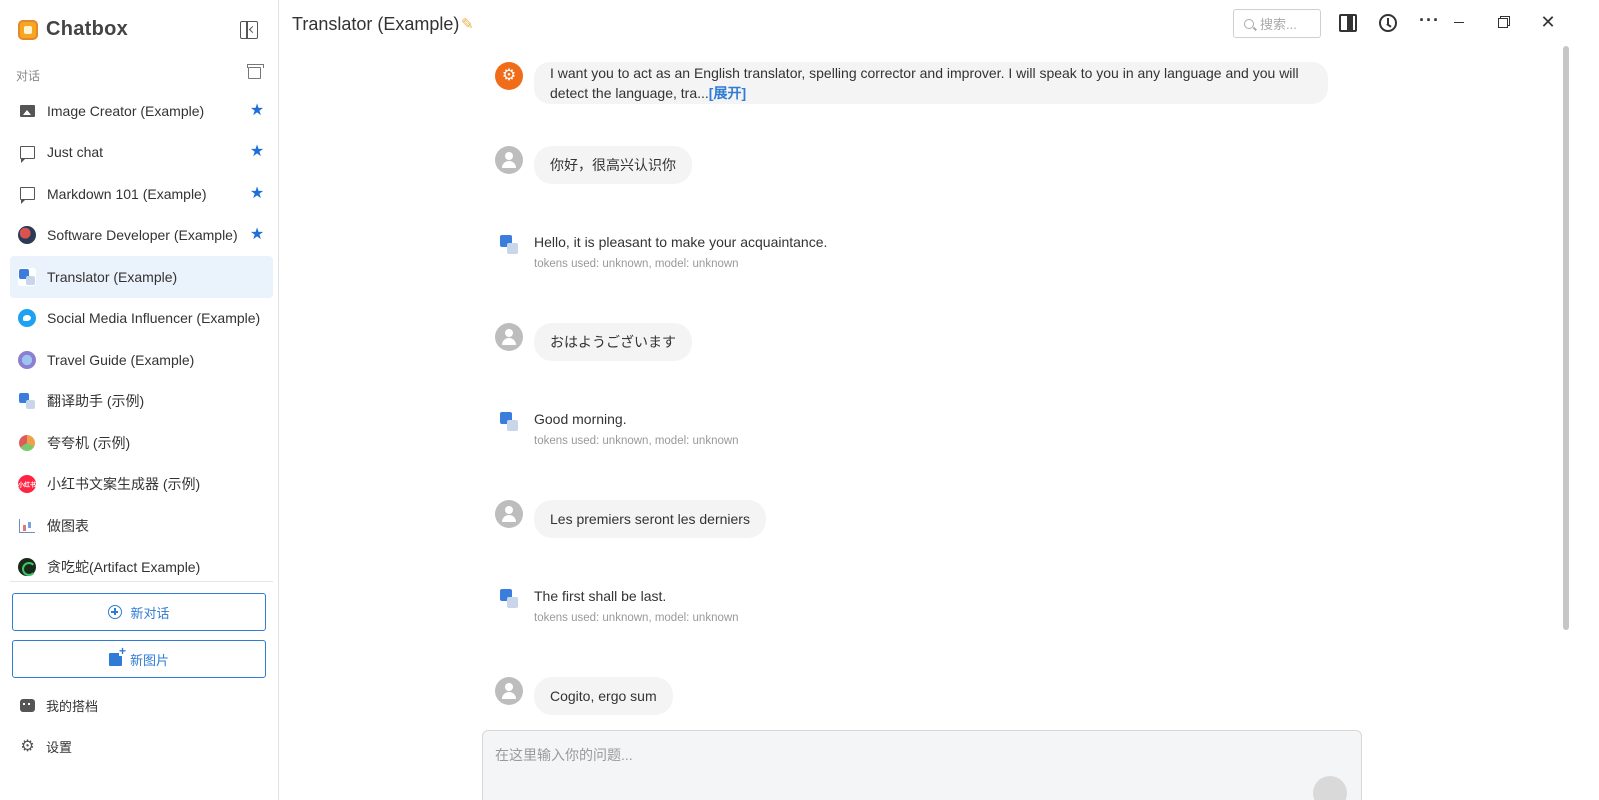 The image size is (1599, 800). Describe the element at coordinates (141, 194) in the screenshot. I see `sidebar-item-markdown: Markdown 101 (Example) ★` at that location.